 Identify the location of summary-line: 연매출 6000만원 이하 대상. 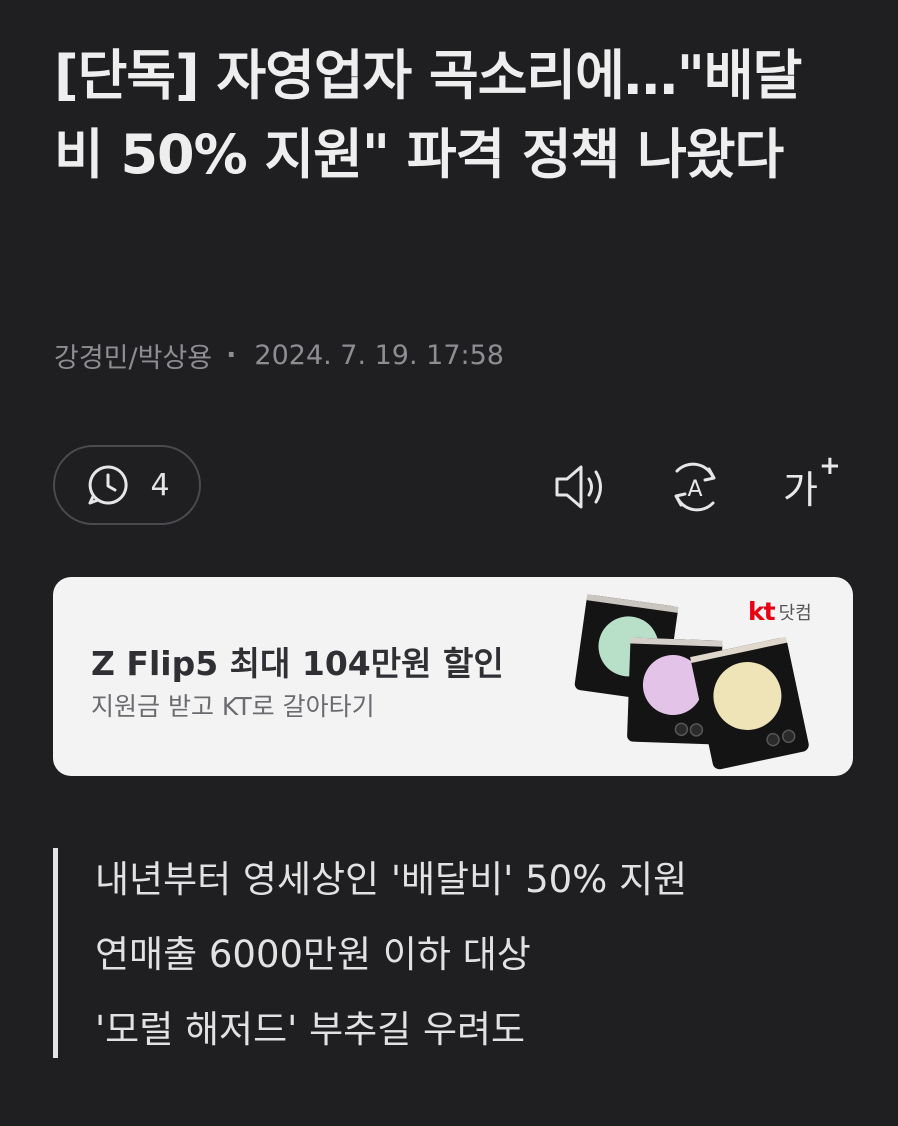
(313, 954).